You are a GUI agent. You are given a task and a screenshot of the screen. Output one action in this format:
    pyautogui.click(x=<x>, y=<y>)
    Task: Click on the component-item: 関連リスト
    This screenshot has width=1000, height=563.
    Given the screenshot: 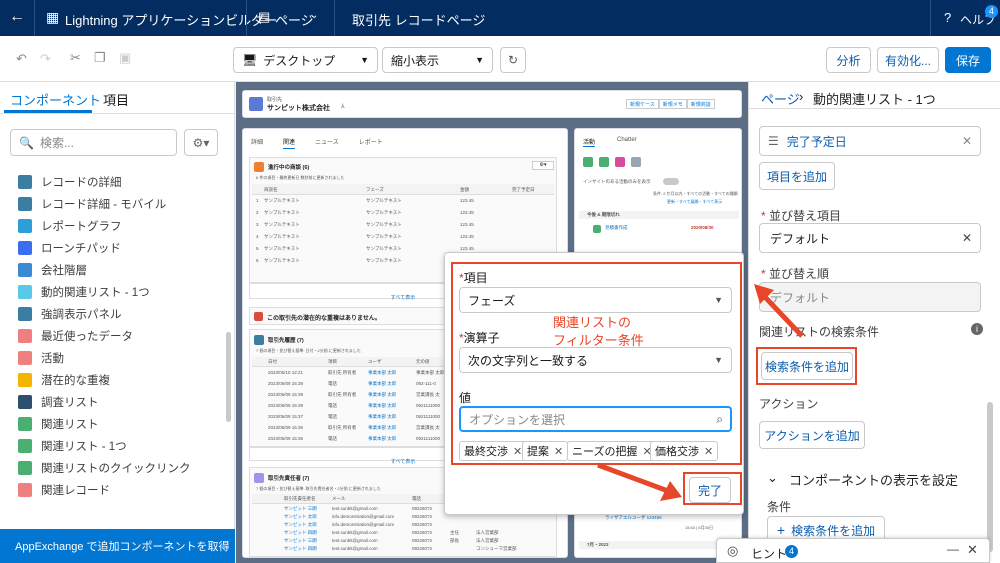 What is the action you would take?
    pyautogui.click(x=58, y=424)
    